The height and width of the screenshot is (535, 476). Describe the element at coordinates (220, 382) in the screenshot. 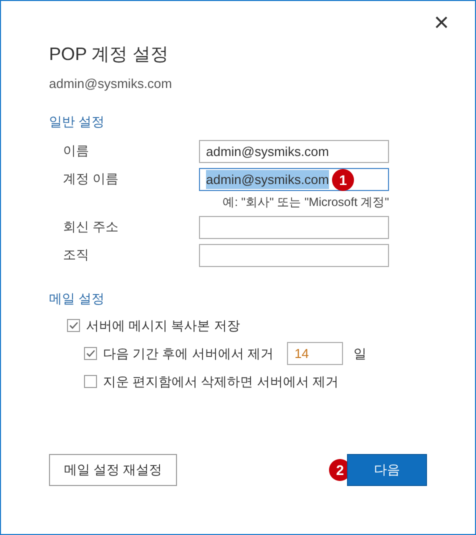

I see `checkbox-label: 지운 편지함에서 삭제하면 서버에서 제거` at that location.